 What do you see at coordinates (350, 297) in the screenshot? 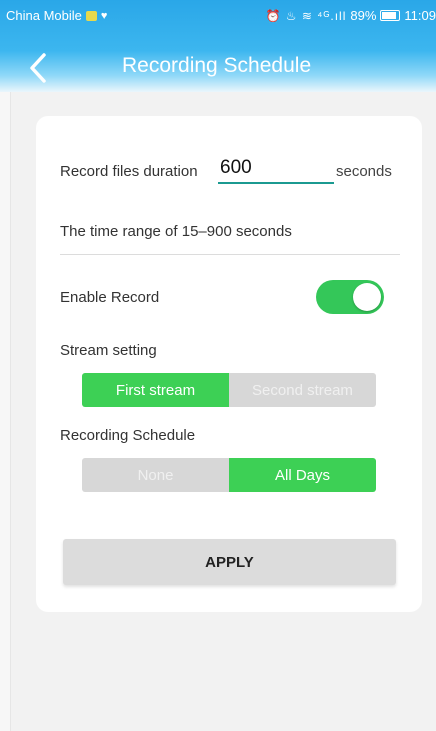
I see `enable-record-toggle` at bounding box center [350, 297].